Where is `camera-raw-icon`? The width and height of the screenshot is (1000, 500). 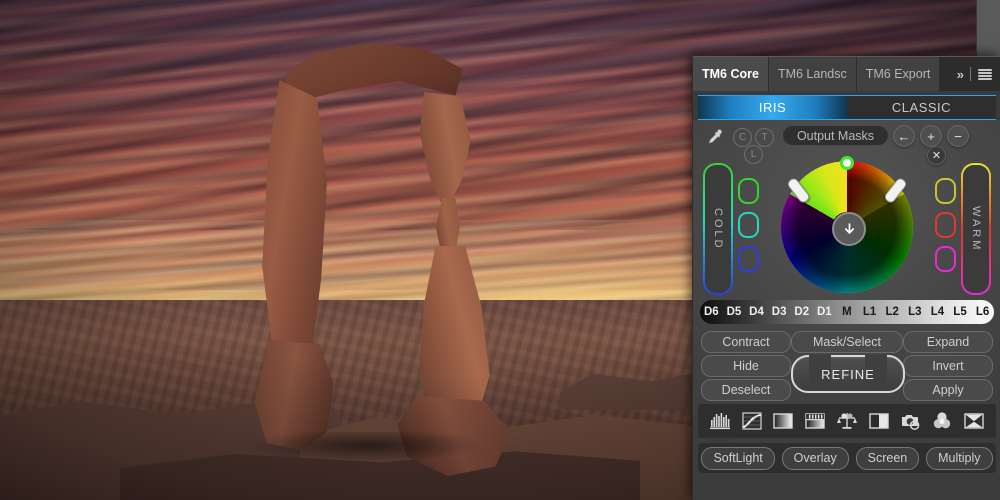 camera-raw-icon is located at coordinates (910, 421).